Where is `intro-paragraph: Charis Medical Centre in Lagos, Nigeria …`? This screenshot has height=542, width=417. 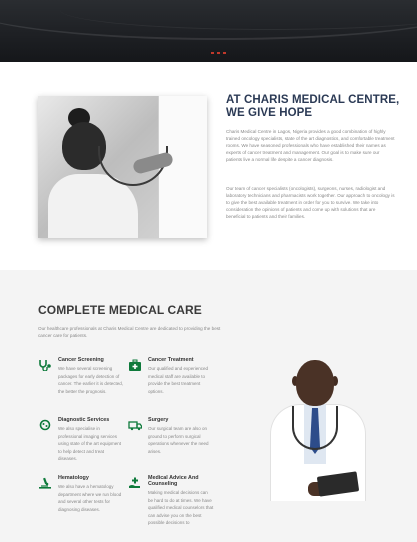 intro-paragraph: Charis Medical Centre in Lagos, Nigeria … is located at coordinates (310, 145).